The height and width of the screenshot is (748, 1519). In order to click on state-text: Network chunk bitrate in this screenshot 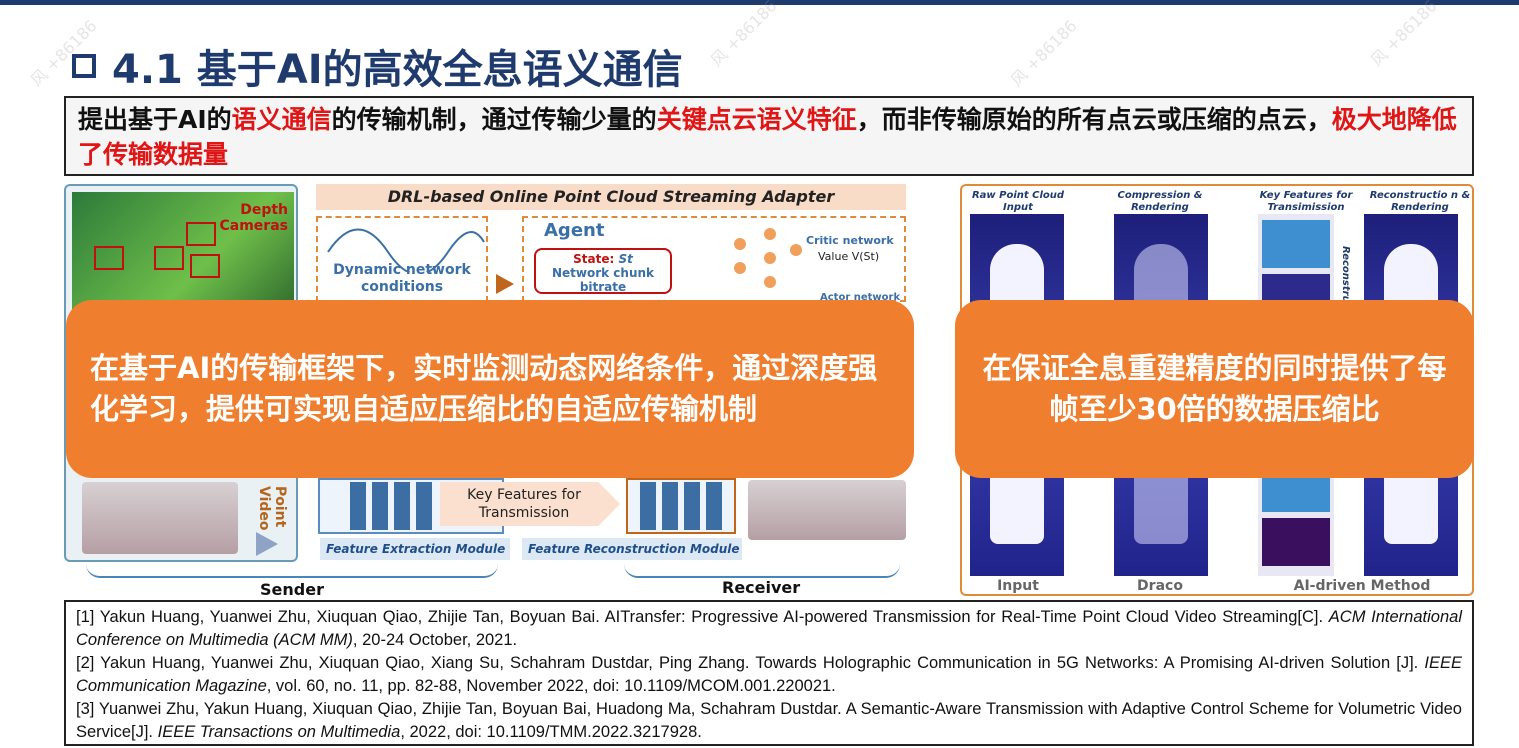, I will do `click(603, 280)`.